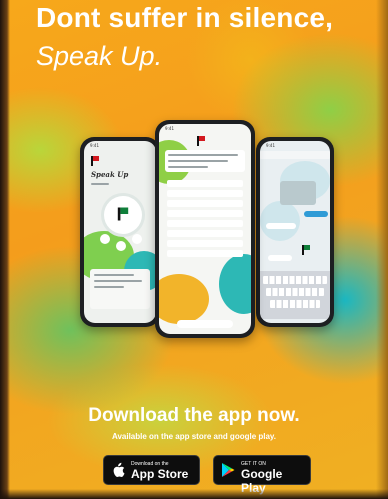 This screenshot has height=499, width=388. I want to click on app-store-label: App Store, so click(160, 474).